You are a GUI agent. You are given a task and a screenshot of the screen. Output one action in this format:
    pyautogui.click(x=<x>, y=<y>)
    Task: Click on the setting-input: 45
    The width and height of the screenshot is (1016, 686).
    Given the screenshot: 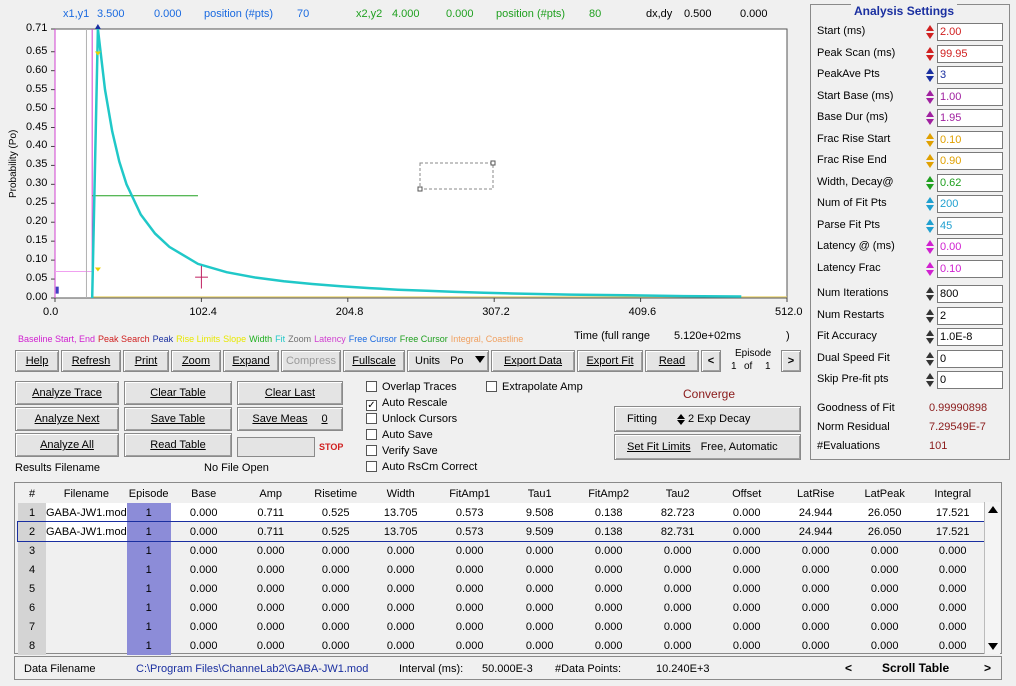 What is the action you would take?
    pyautogui.click(x=970, y=225)
    